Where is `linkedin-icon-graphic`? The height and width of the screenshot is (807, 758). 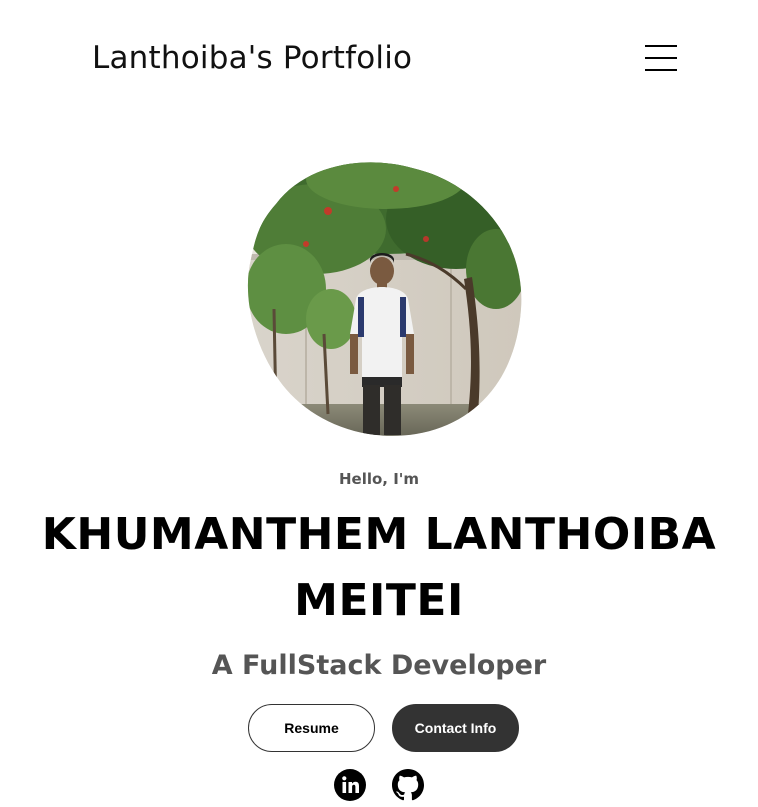 linkedin-icon-graphic is located at coordinates (350, 785).